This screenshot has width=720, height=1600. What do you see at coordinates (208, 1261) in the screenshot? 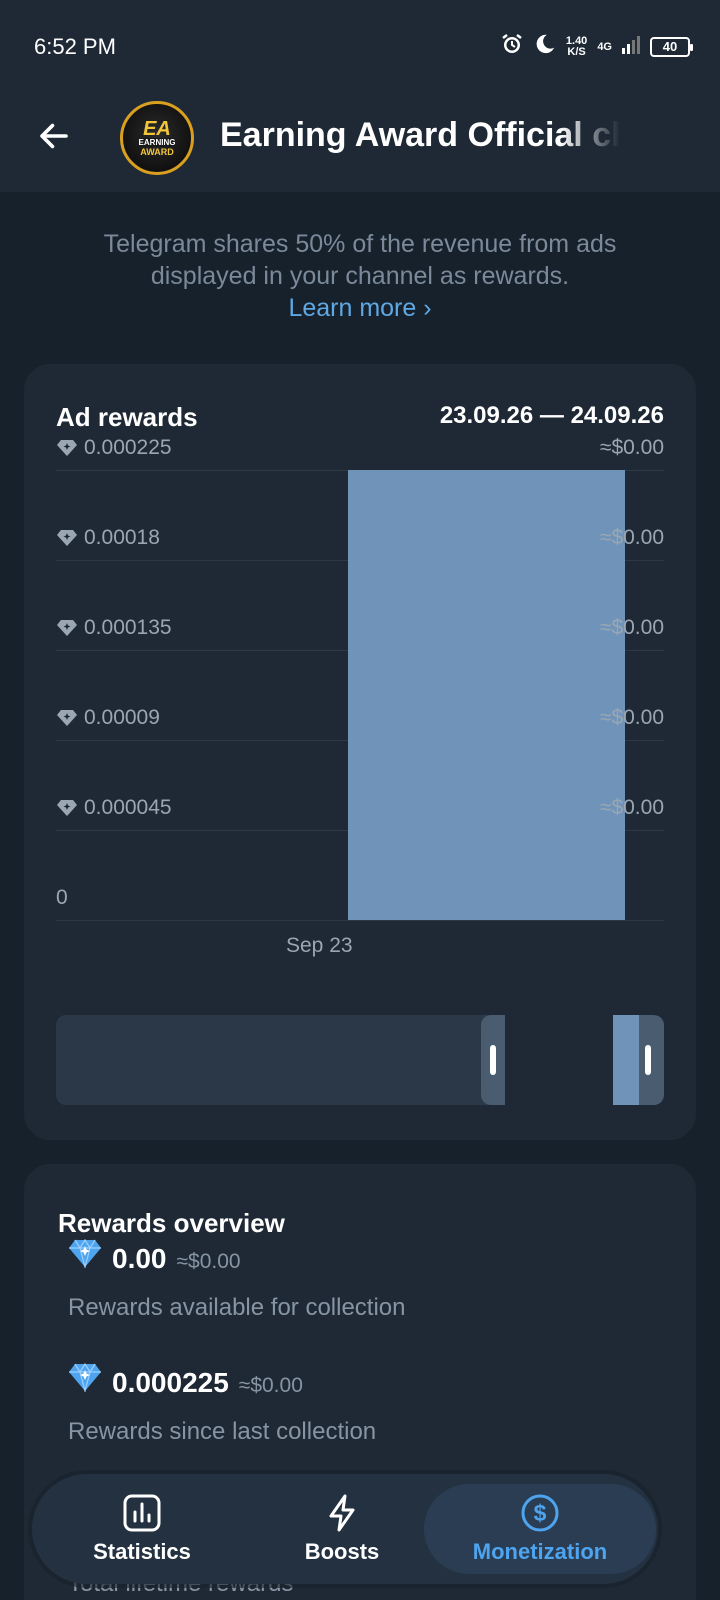
I see `available-usd: ≈$0.00` at bounding box center [208, 1261].